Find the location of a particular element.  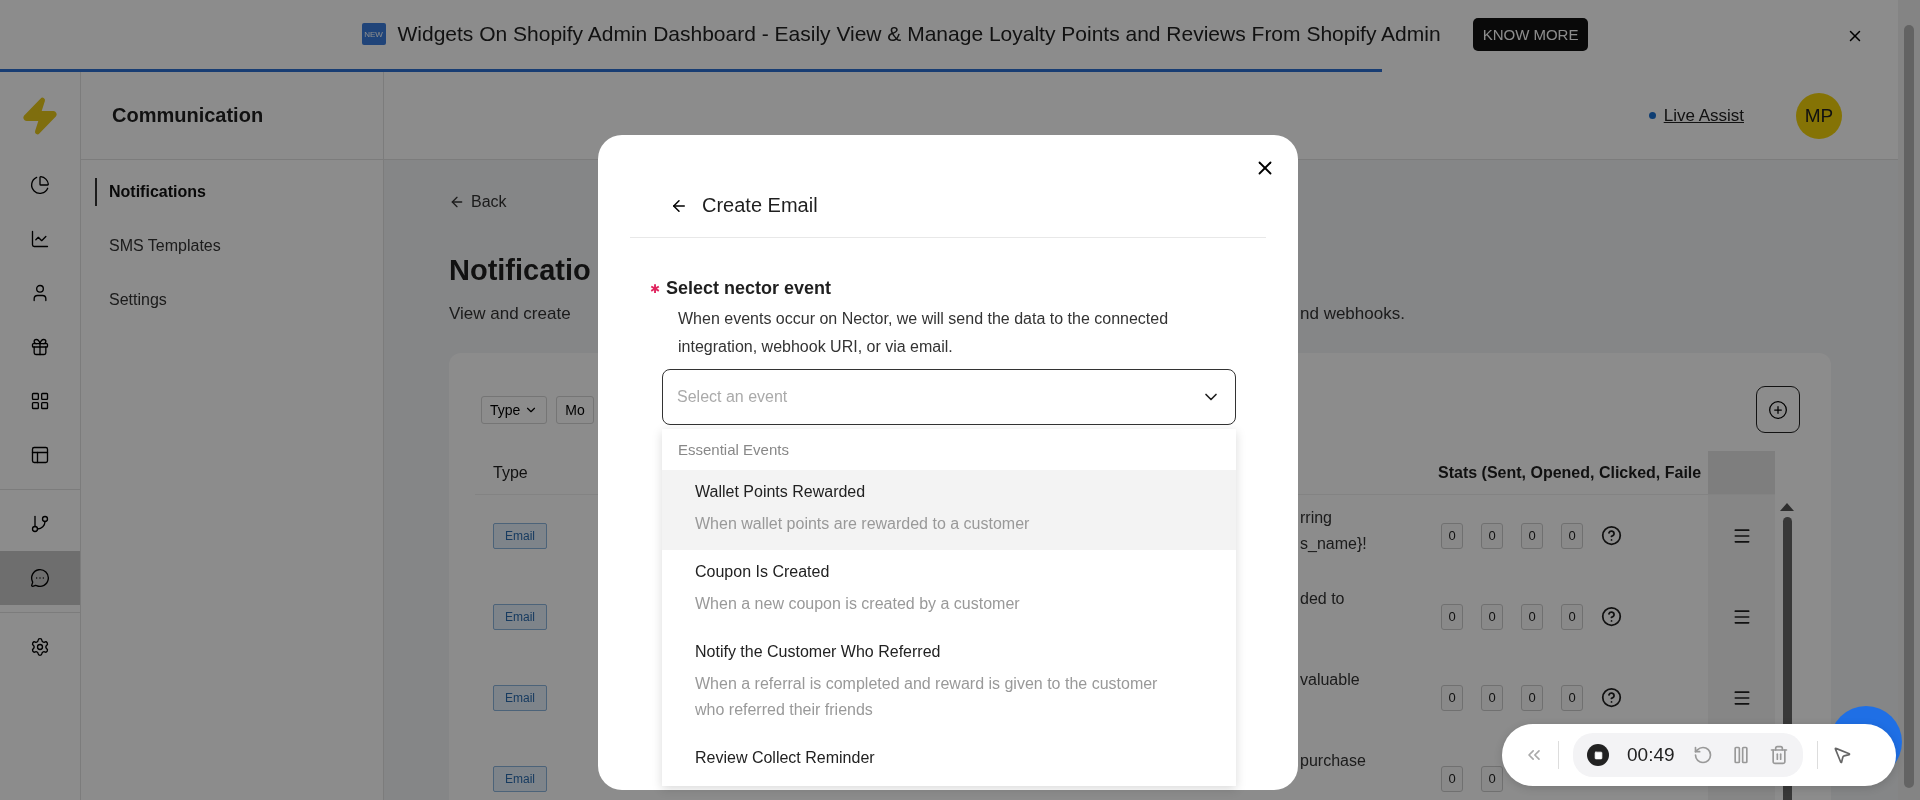

placeholder-text: Select an event is located at coordinates (732, 397).